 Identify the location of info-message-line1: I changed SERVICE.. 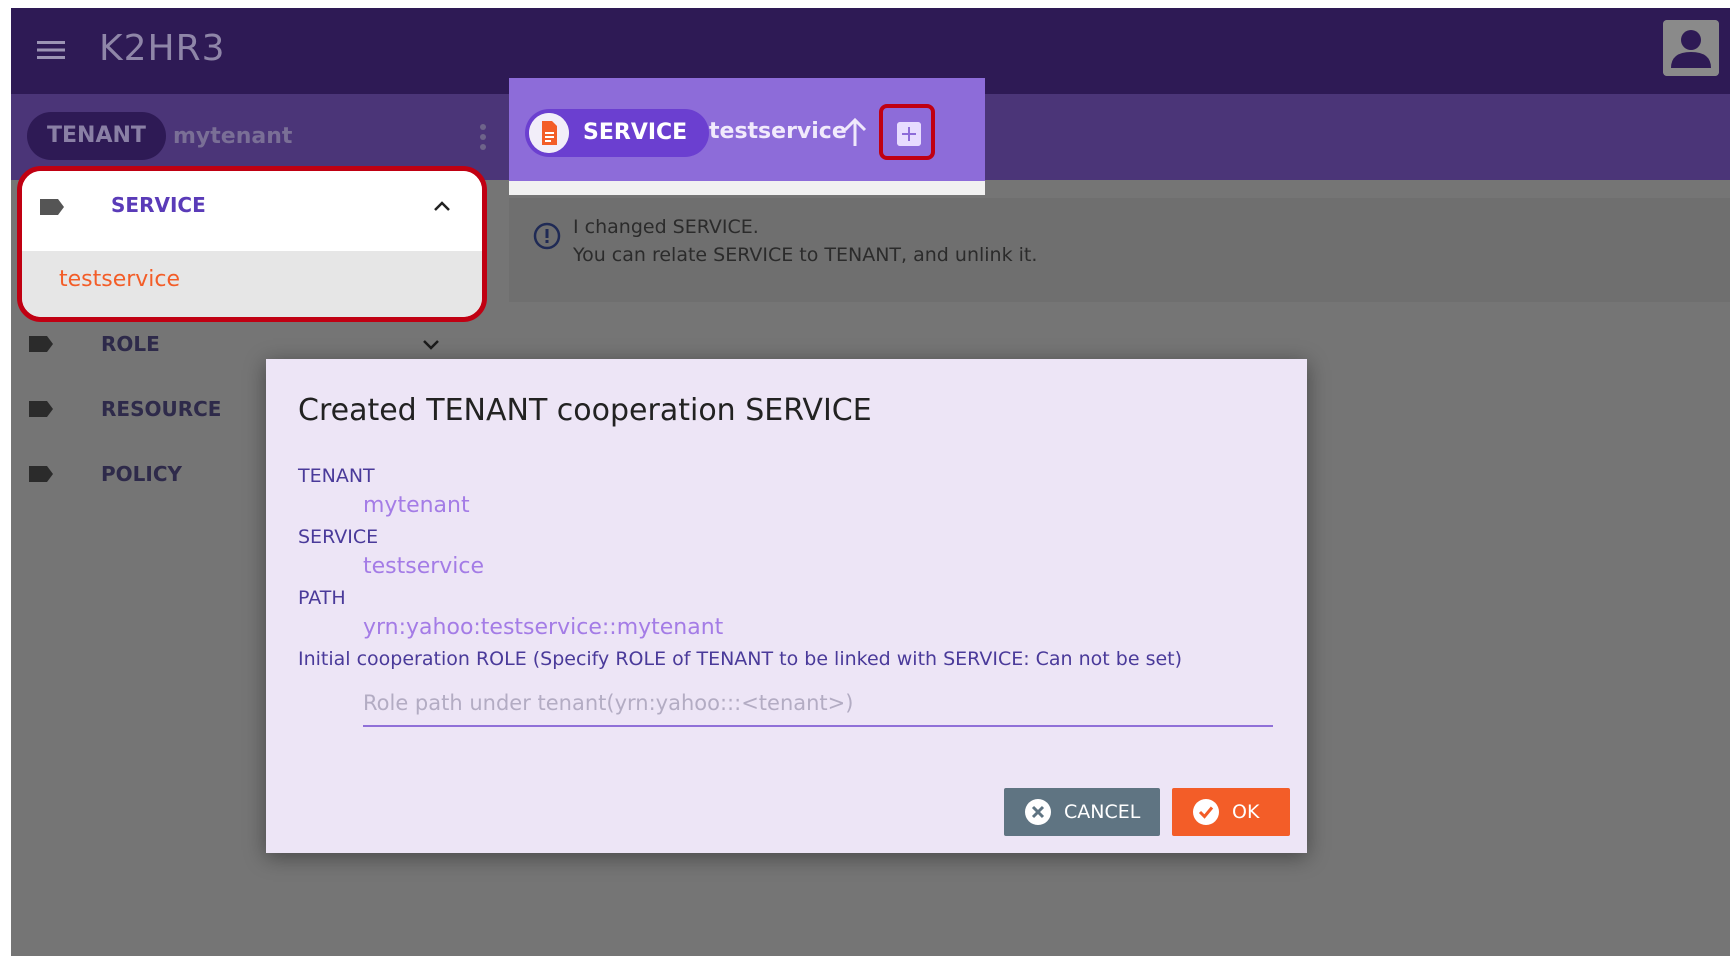
(666, 227).